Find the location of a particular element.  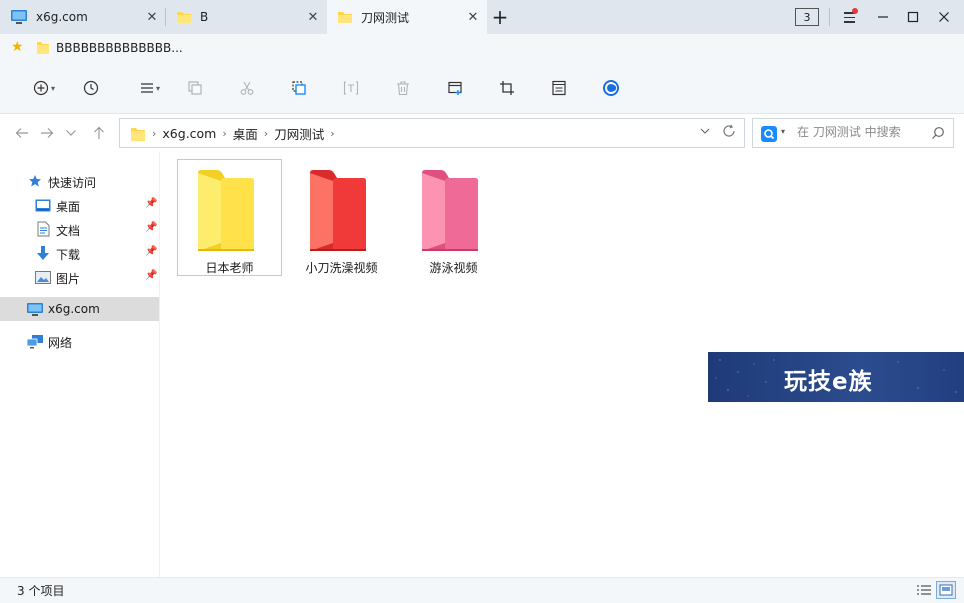

view-menu-button: ▾ is located at coordinates (150, 88).